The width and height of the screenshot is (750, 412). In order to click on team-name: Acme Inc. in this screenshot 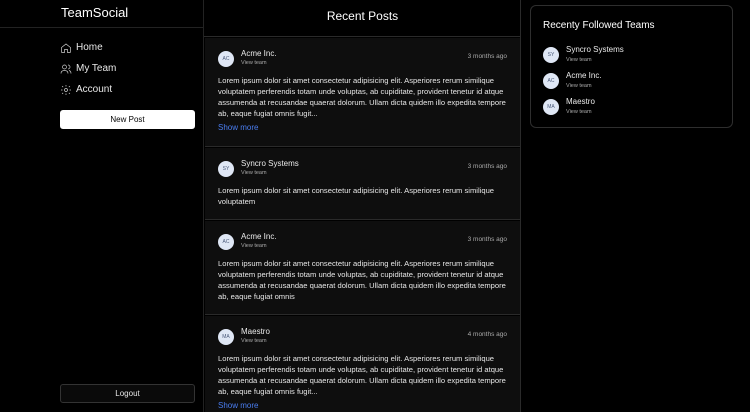, I will do `click(584, 75)`.